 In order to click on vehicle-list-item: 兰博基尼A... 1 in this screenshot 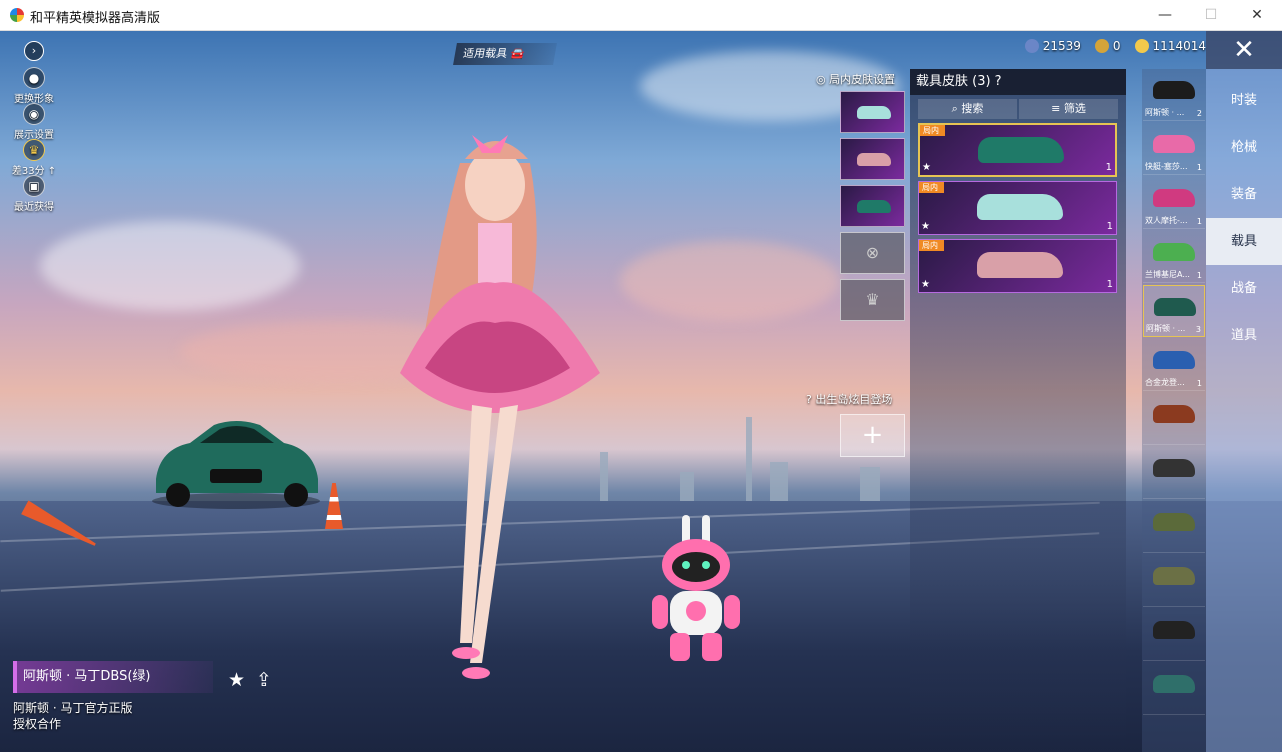, I will do `click(1174, 257)`.